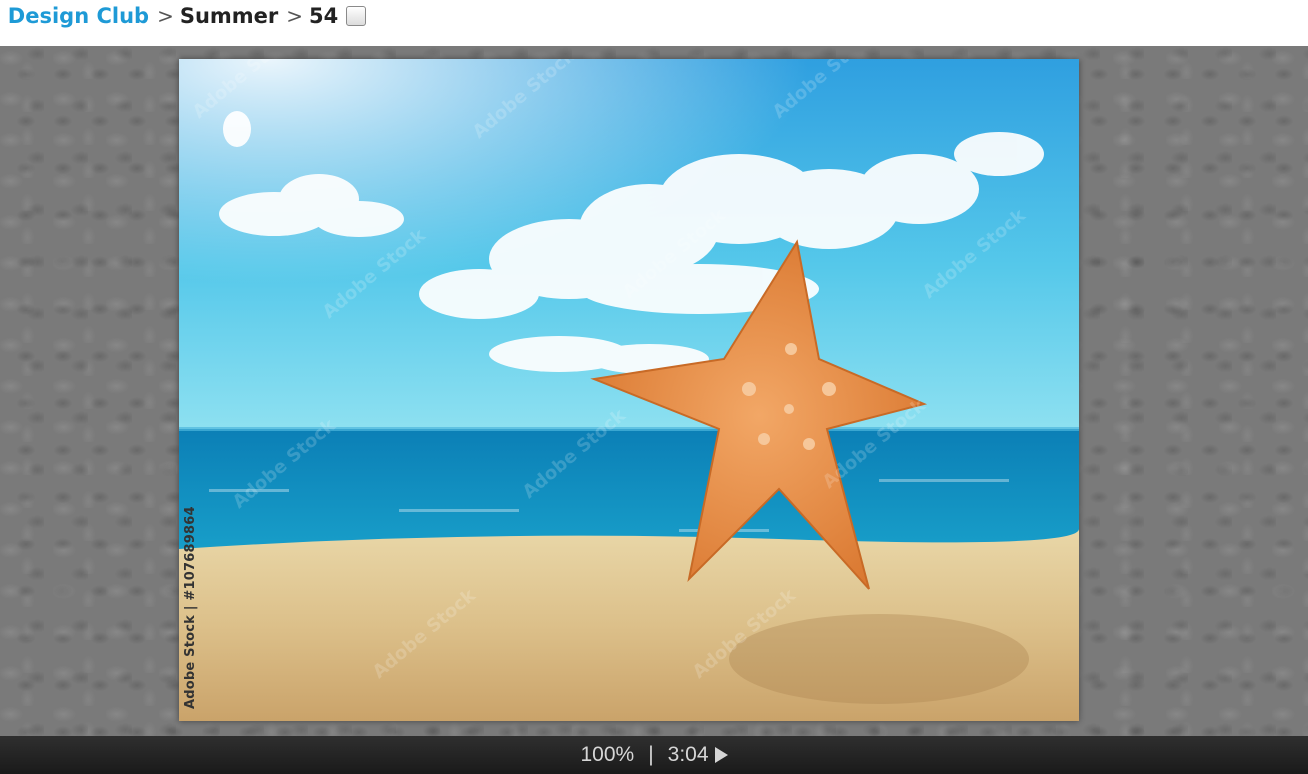 The height and width of the screenshot is (774, 1308). I want to click on stock-photo-caption: Adobe Stock | #107689864, so click(190, 607).